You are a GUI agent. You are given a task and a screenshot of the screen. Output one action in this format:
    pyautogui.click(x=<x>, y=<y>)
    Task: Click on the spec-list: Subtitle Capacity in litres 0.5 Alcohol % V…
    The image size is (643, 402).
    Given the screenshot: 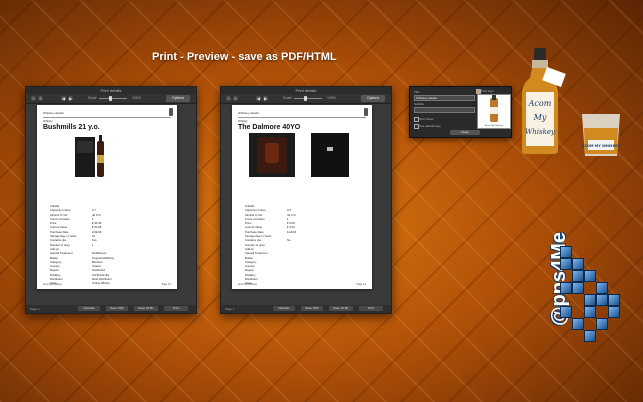 What is the action you would take?
    pyautogui.click(x=290, y=245)
    